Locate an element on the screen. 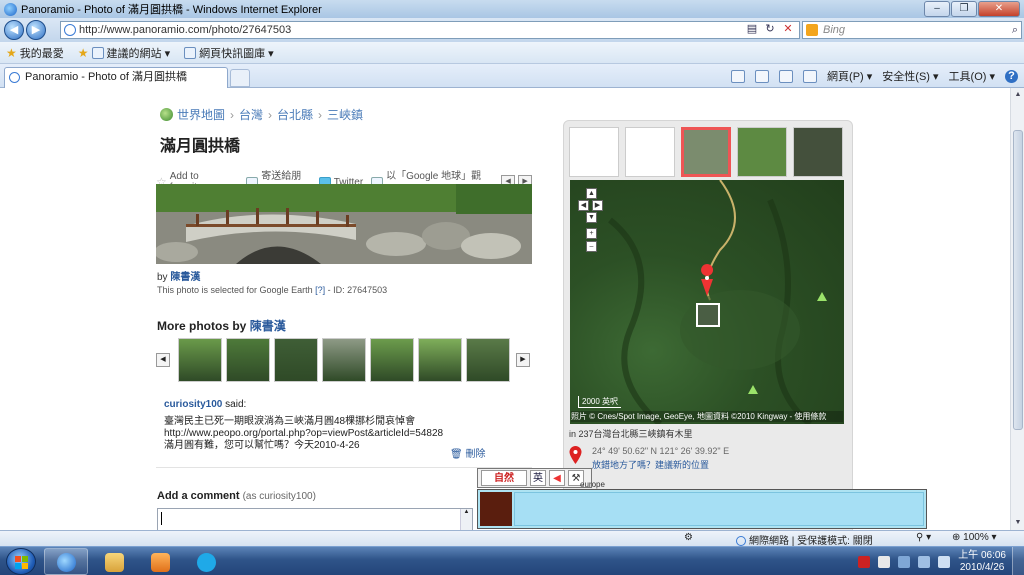 This screenshot has height=575, width=1024. skype-icon is located at coordinates (206, 562).